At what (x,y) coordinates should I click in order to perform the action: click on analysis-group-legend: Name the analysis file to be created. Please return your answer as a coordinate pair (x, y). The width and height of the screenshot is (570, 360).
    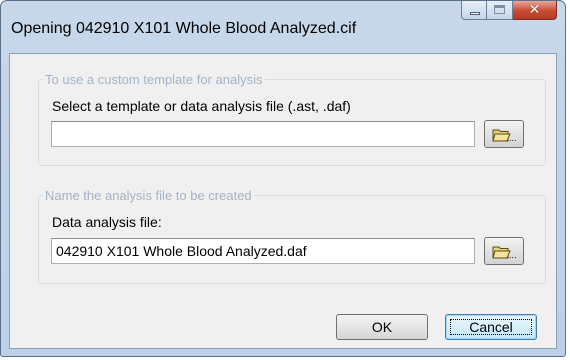
    Looking at the image, I should click on (148, 195).